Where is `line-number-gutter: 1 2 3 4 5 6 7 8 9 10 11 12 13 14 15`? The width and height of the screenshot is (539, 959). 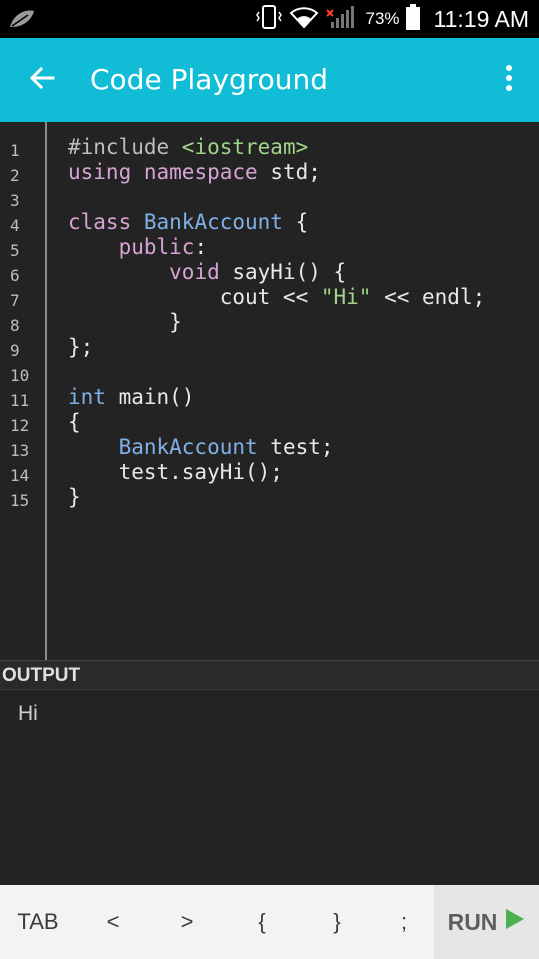 line-number-gutter: 1 2 3 4 5 6 7 8 9 10 11 12 13 14 15 is located at coordinates (23, 391).